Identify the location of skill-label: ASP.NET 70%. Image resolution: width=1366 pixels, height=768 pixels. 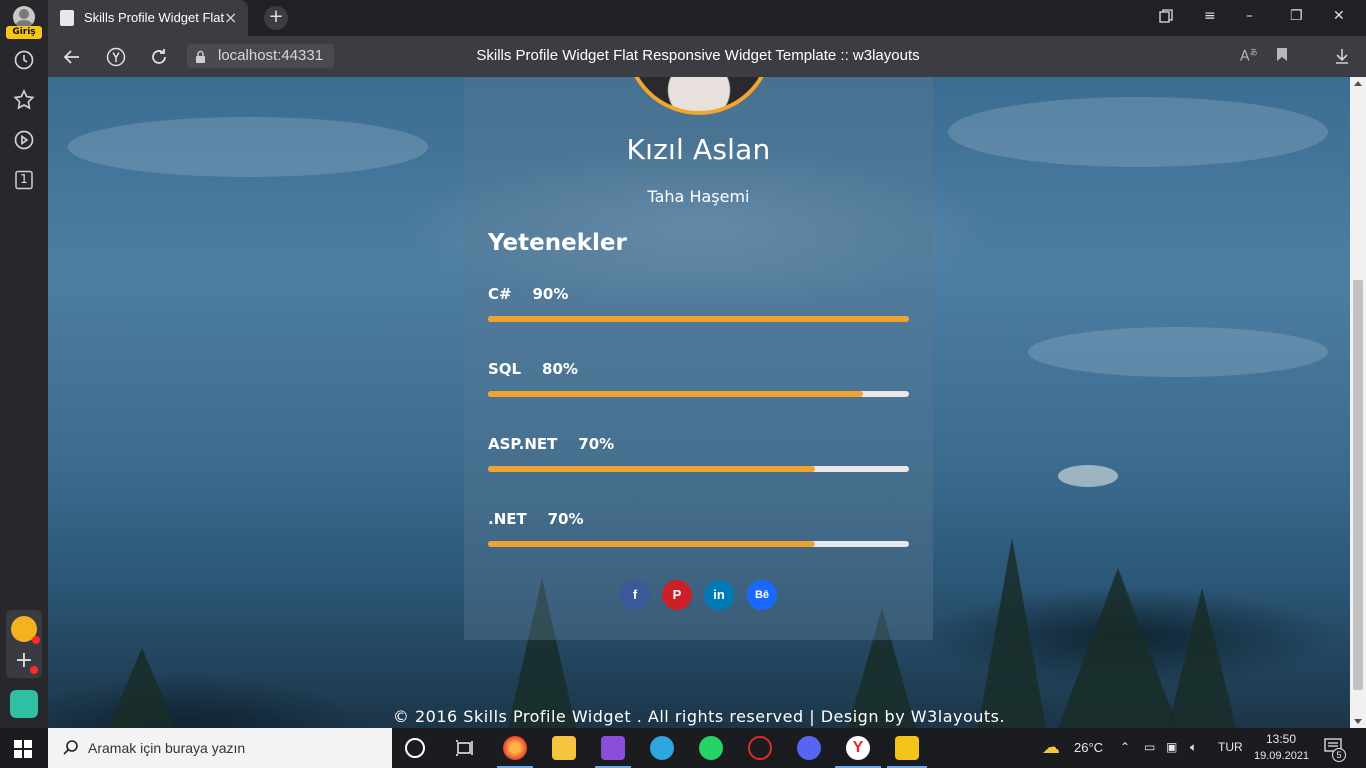
(551, 444).